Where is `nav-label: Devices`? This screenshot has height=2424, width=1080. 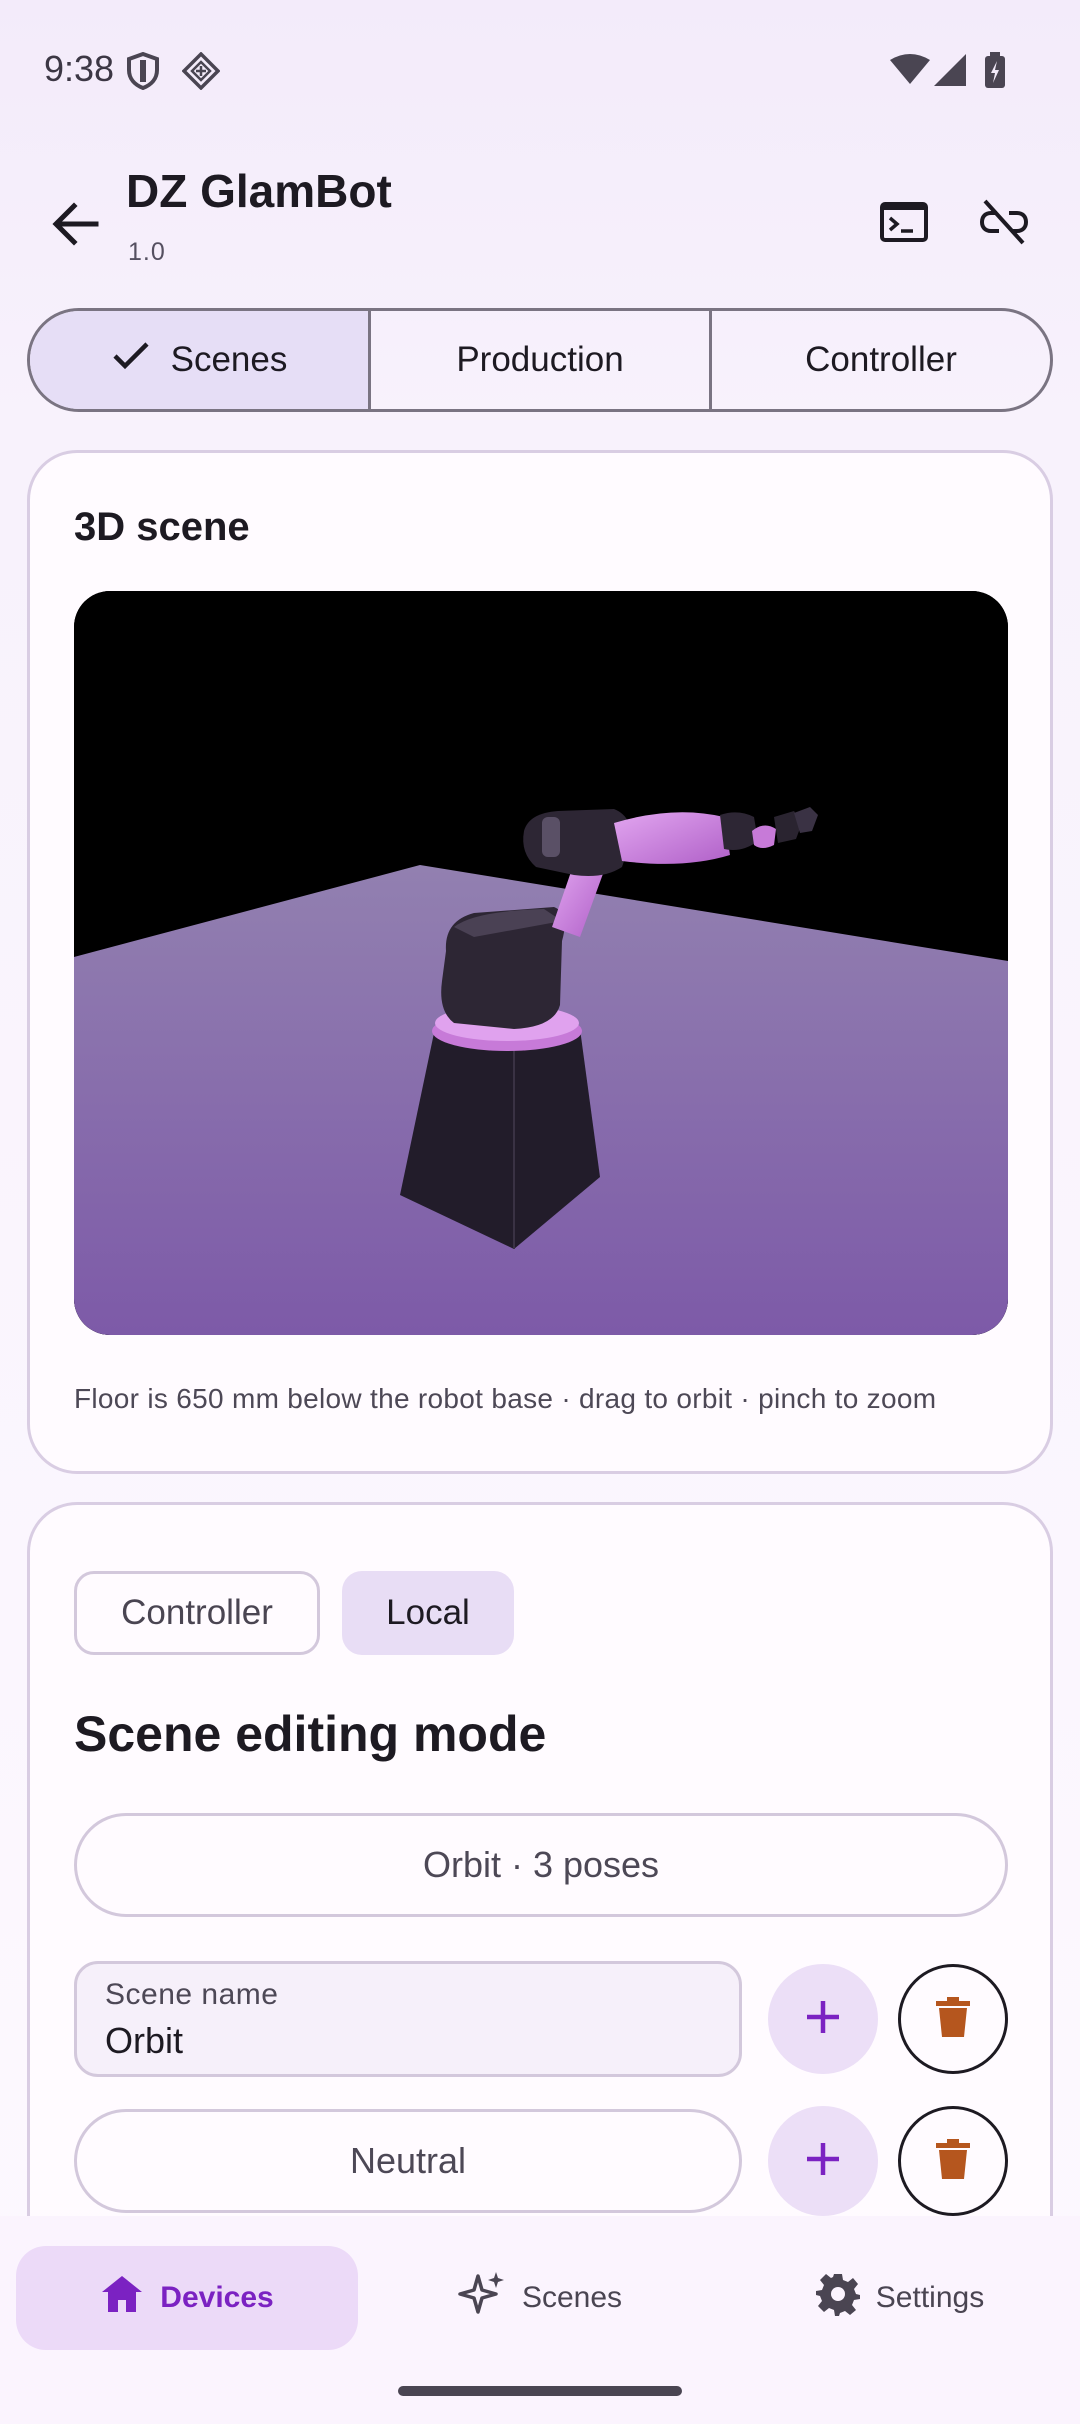 nav-label: Devices is located at coordinates (217, 2297).